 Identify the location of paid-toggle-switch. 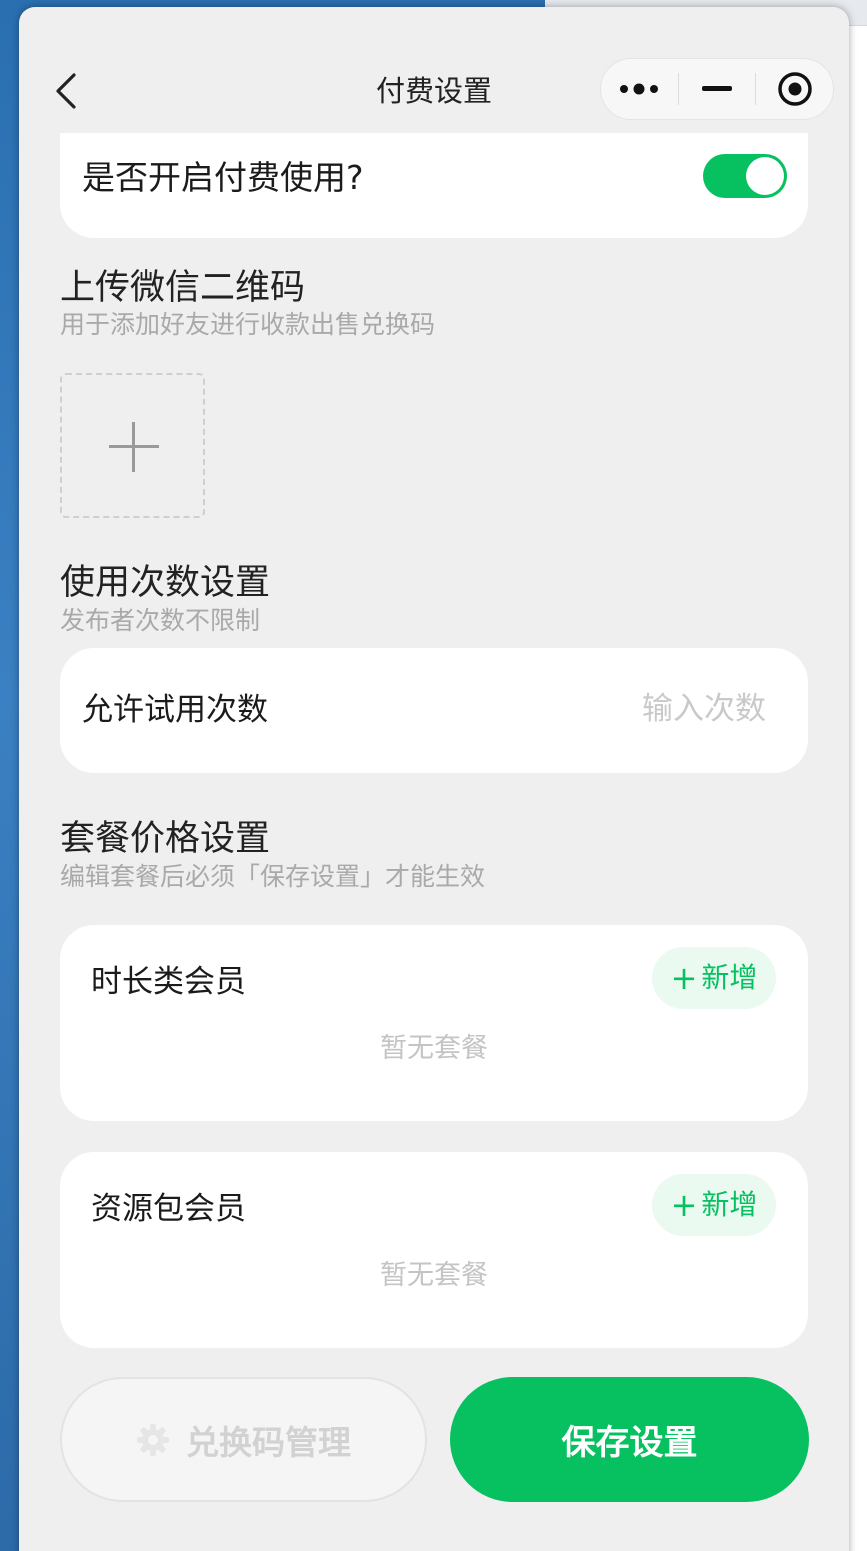
(745, 176).